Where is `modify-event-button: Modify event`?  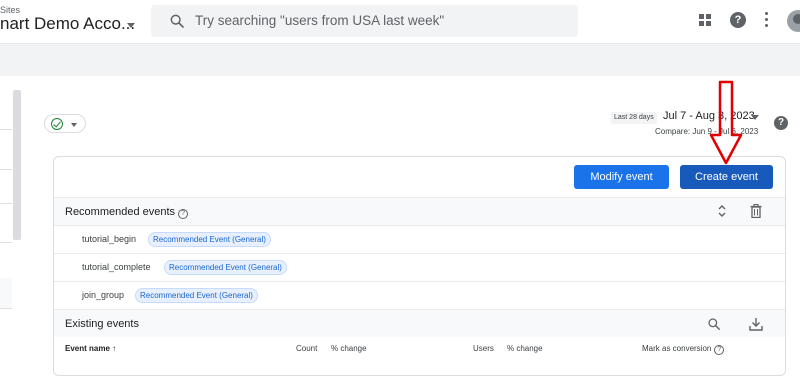
modify-event-button: Modify event is located at coordinates (621, 177).